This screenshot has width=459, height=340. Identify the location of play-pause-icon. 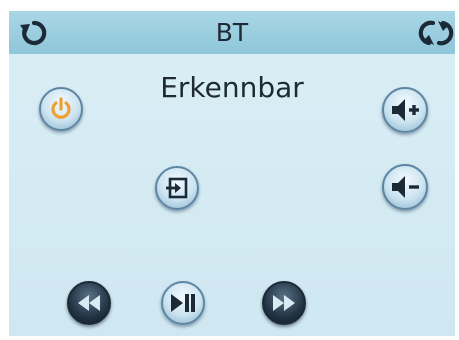
(183, 303).